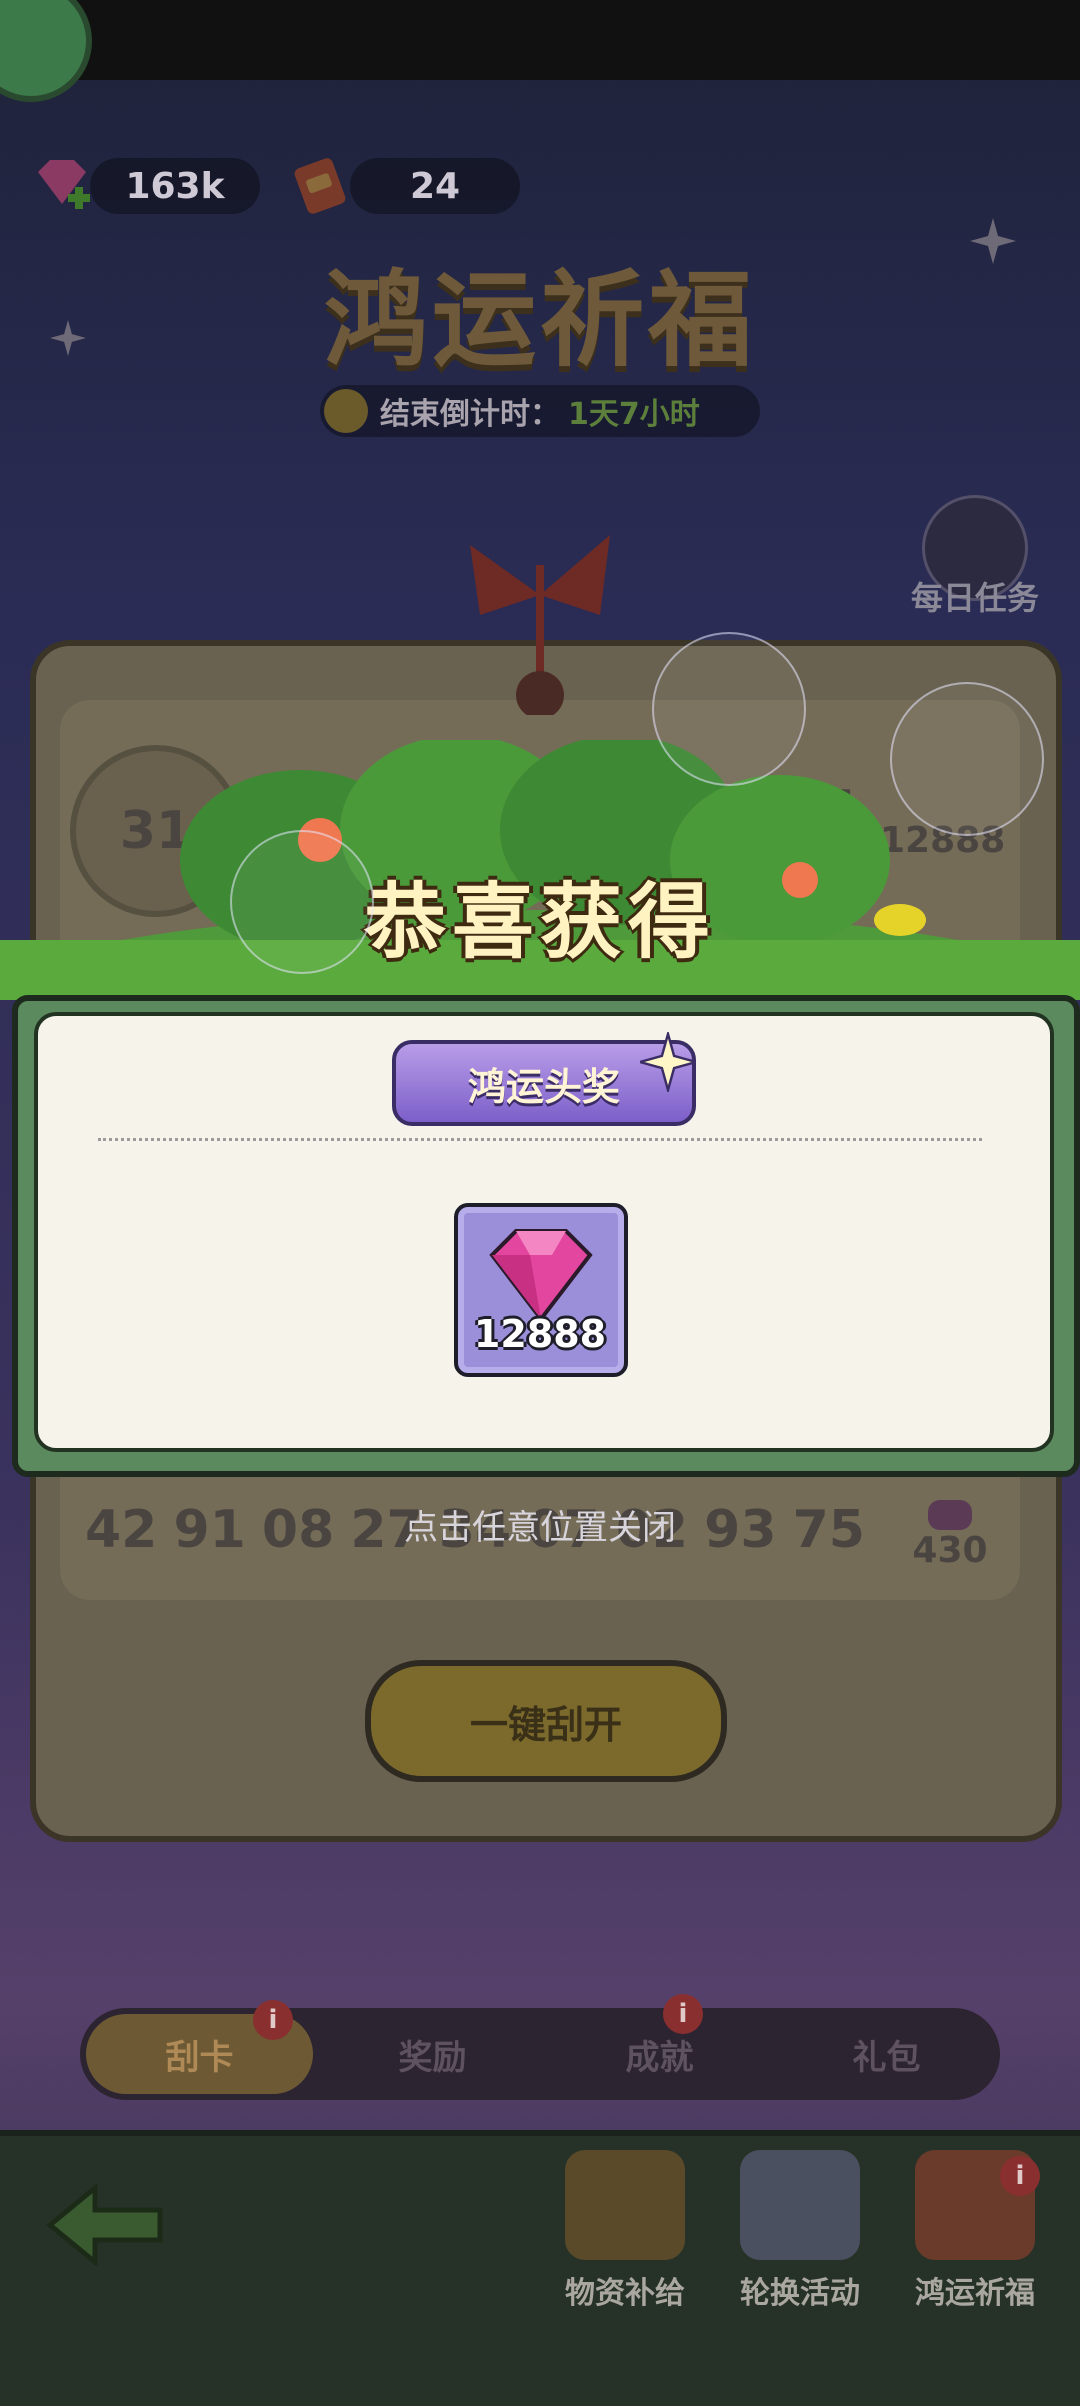 The width and height of the screenshot is (1080, 2406). What do you see at coordinates (540, 40) in the screenshot?
I see `status-bar` at bounding box center [540, 40].